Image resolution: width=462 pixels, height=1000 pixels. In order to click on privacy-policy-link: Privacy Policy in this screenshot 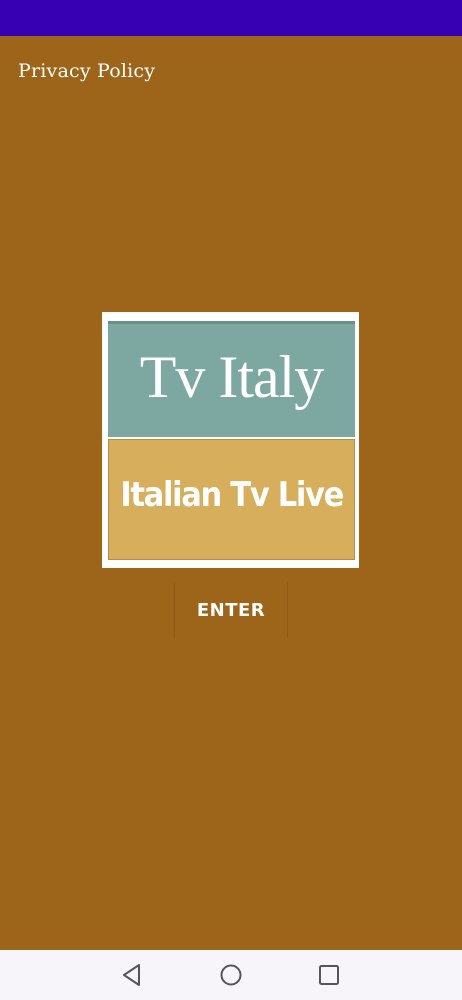, I will do `click(86, 71)`.